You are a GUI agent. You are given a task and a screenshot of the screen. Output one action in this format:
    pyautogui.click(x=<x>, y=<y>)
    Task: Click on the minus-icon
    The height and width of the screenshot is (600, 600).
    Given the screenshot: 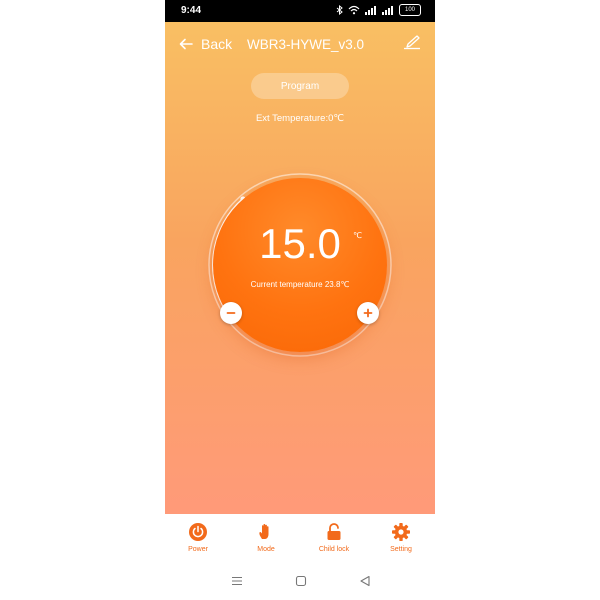 What is the action you would take?
    pyautogui.click(x=231, y=313)
    